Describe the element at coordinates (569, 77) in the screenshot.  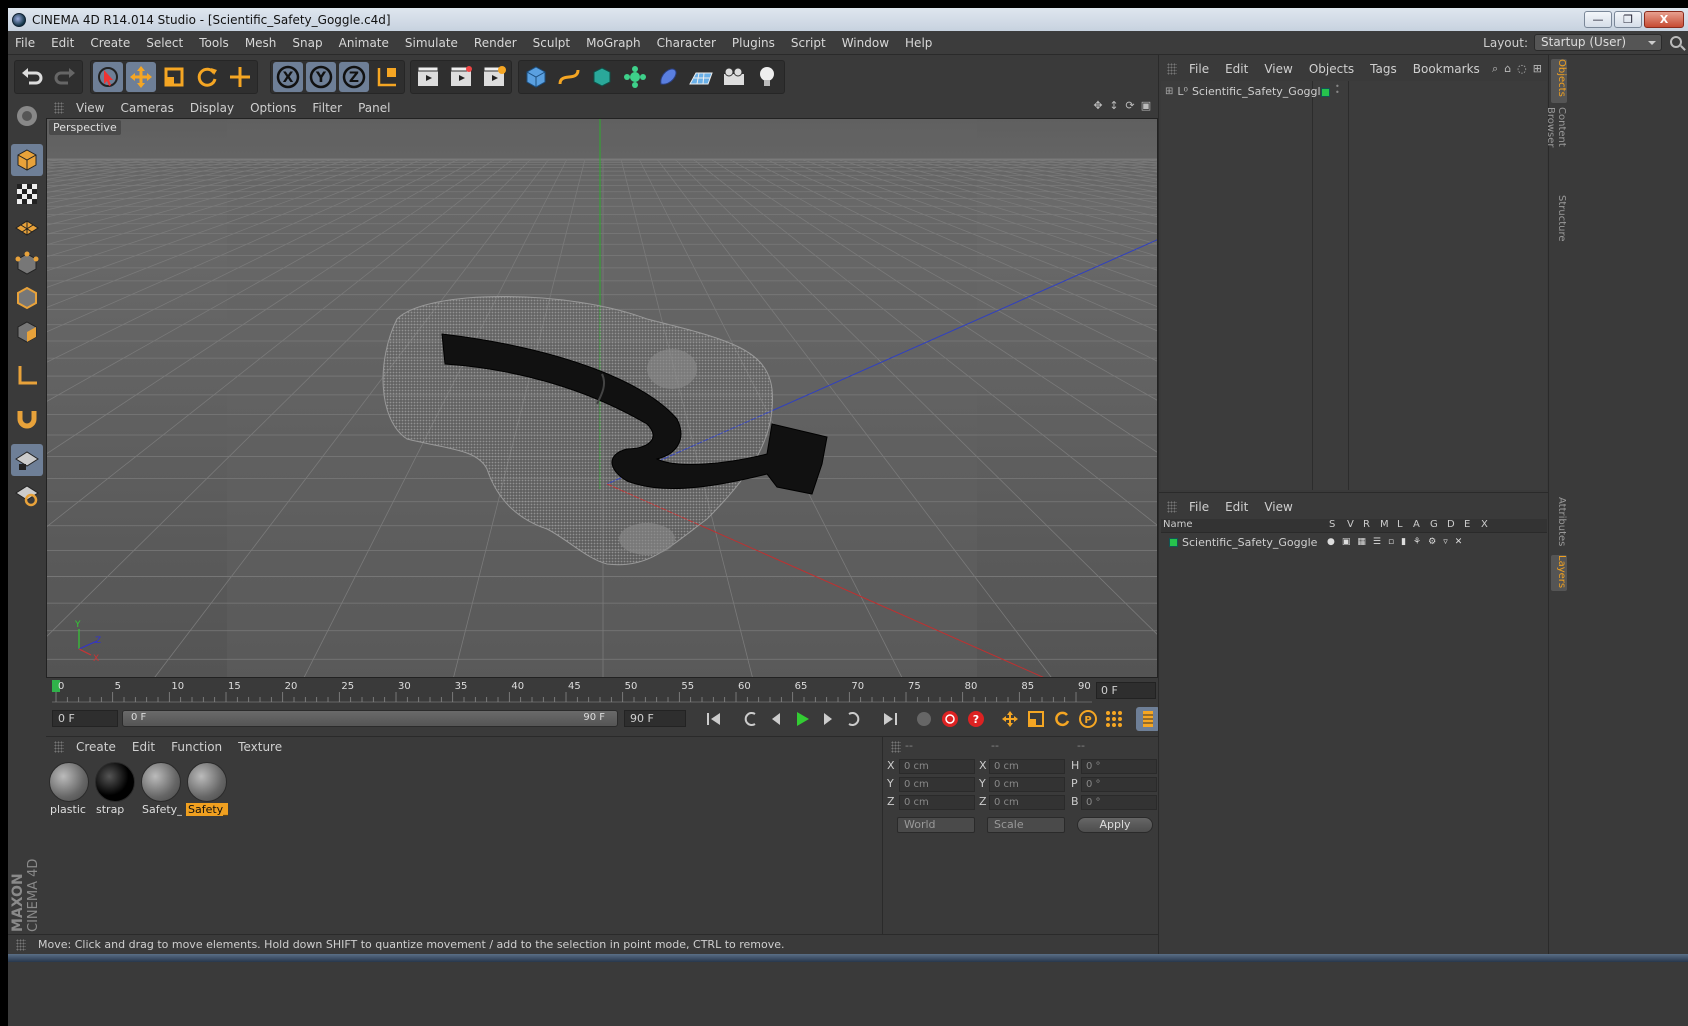
I see `spline-icon` at that location.